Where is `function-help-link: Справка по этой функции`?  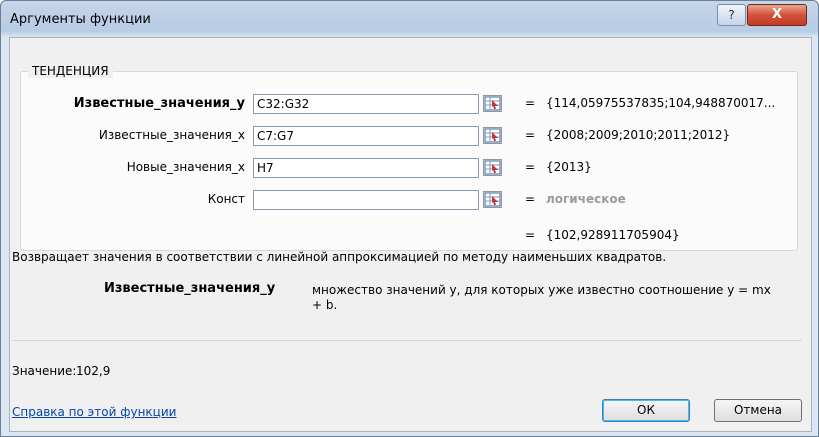 function-help-link: Справка по этой функции is located at coordinates (94, 412).